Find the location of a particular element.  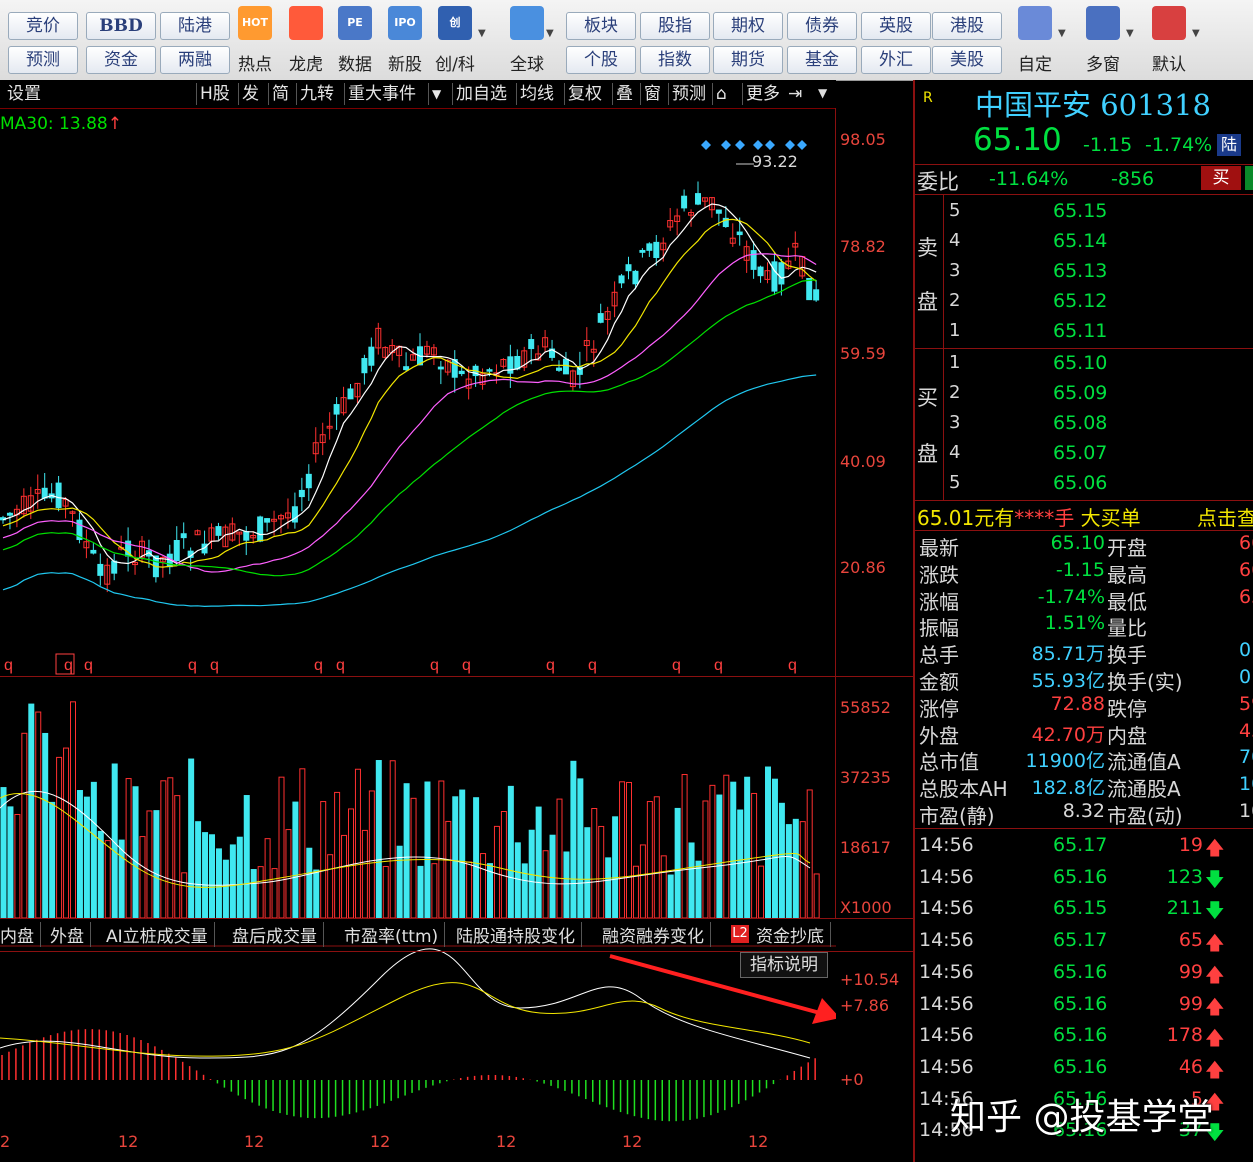

q-marker: q is located at coordinates (718, 665).